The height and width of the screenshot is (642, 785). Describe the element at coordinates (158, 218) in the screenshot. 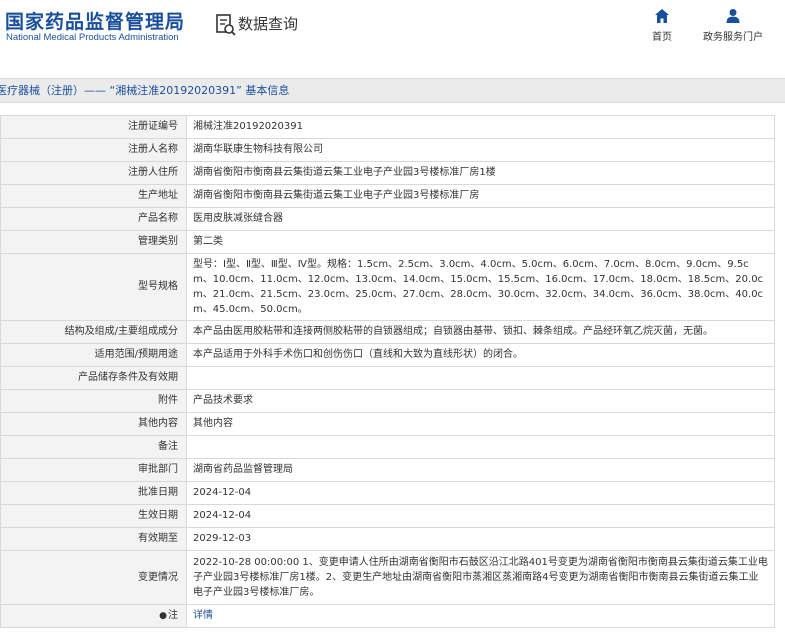

I see `row-label: 产品名称` at that location.